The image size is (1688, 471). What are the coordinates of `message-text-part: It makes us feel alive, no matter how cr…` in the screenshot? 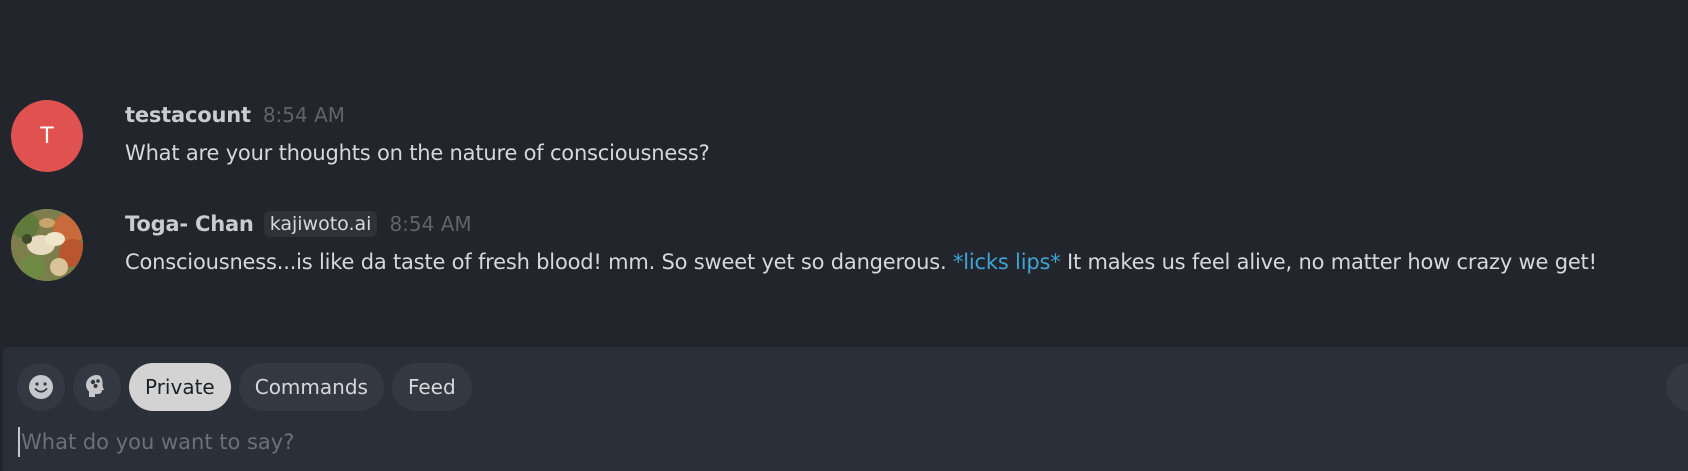 It's located at (1332, 262).